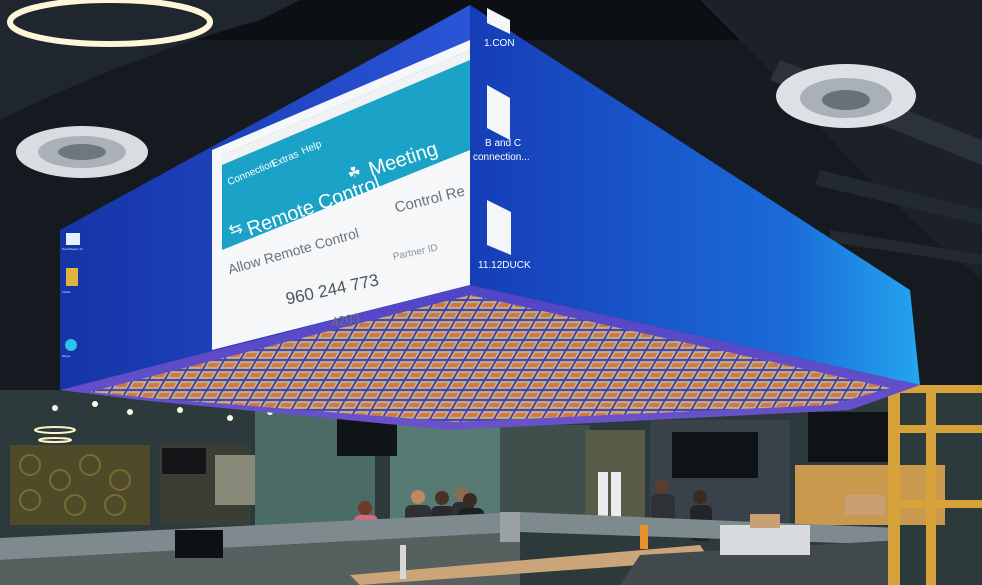 The width and height of the screenshot is (982, 585). I want to click on file-label-bandc: B and C, so click(503, 143).